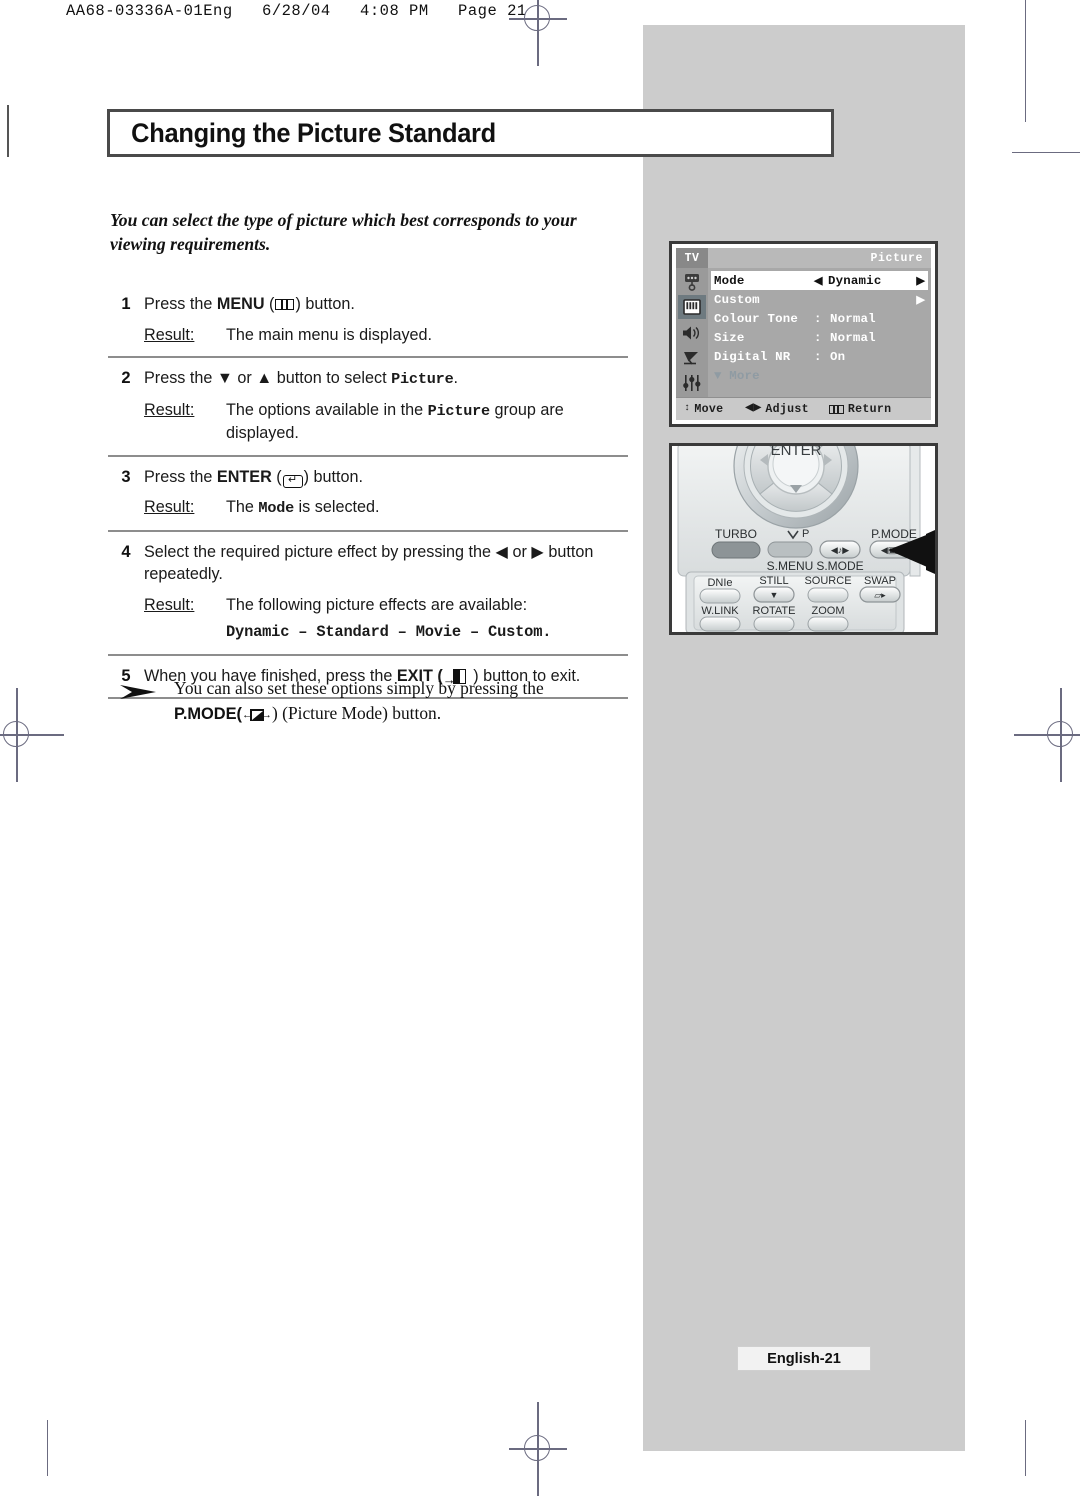 The image size is (1080, 1496). Describe the element at coordinates (337, 507) in the screenshot. I see `step-3-result-b: is selected.` at that location.